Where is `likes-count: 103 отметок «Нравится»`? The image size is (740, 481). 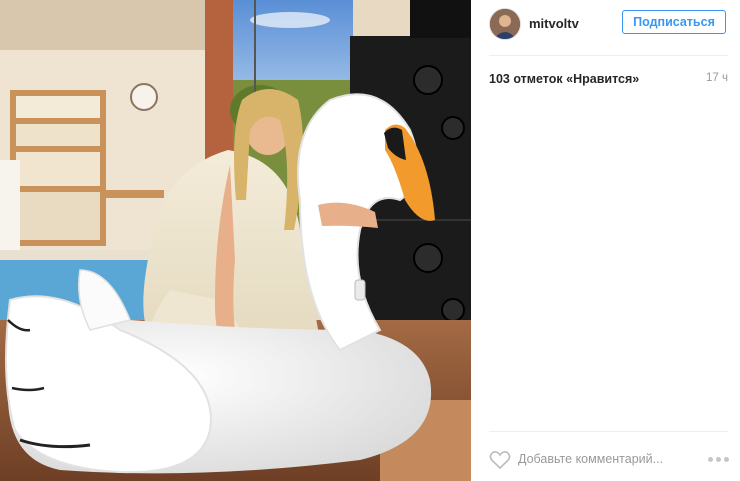 likes-count: 103 отметок «Нравится» is located at coordinates (564, 79).